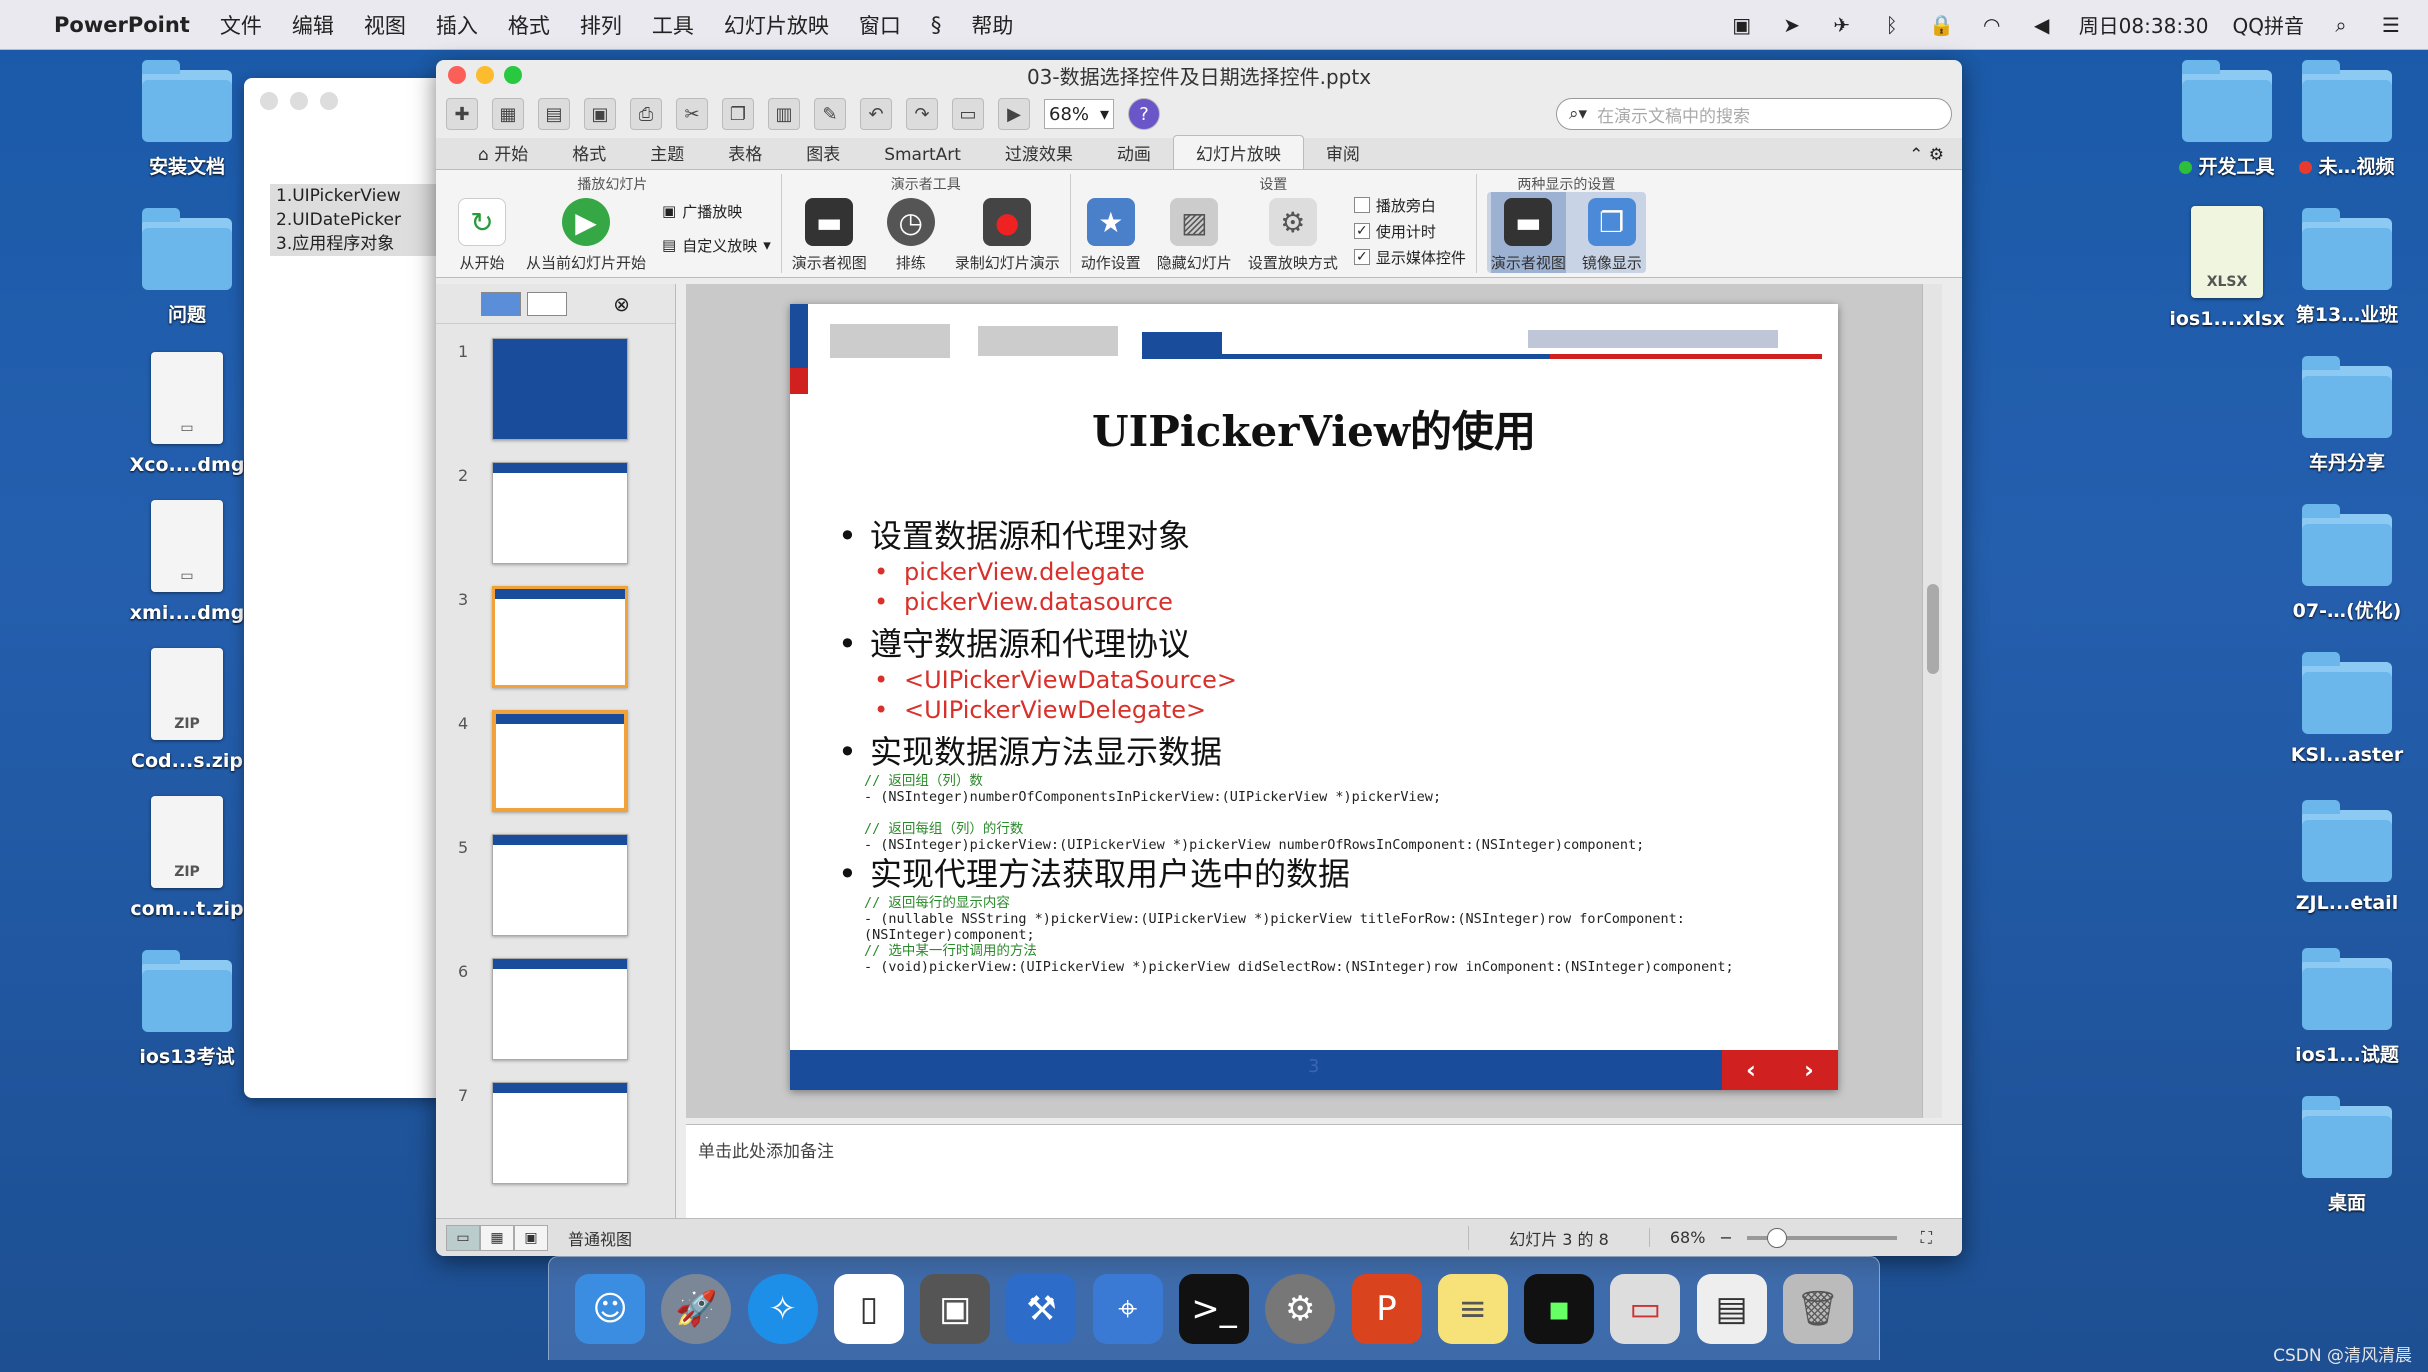 Image resolution: width=2428 pixels, height=1372 pixels. I want to click on scroll-thumb, so click(1933, 629).